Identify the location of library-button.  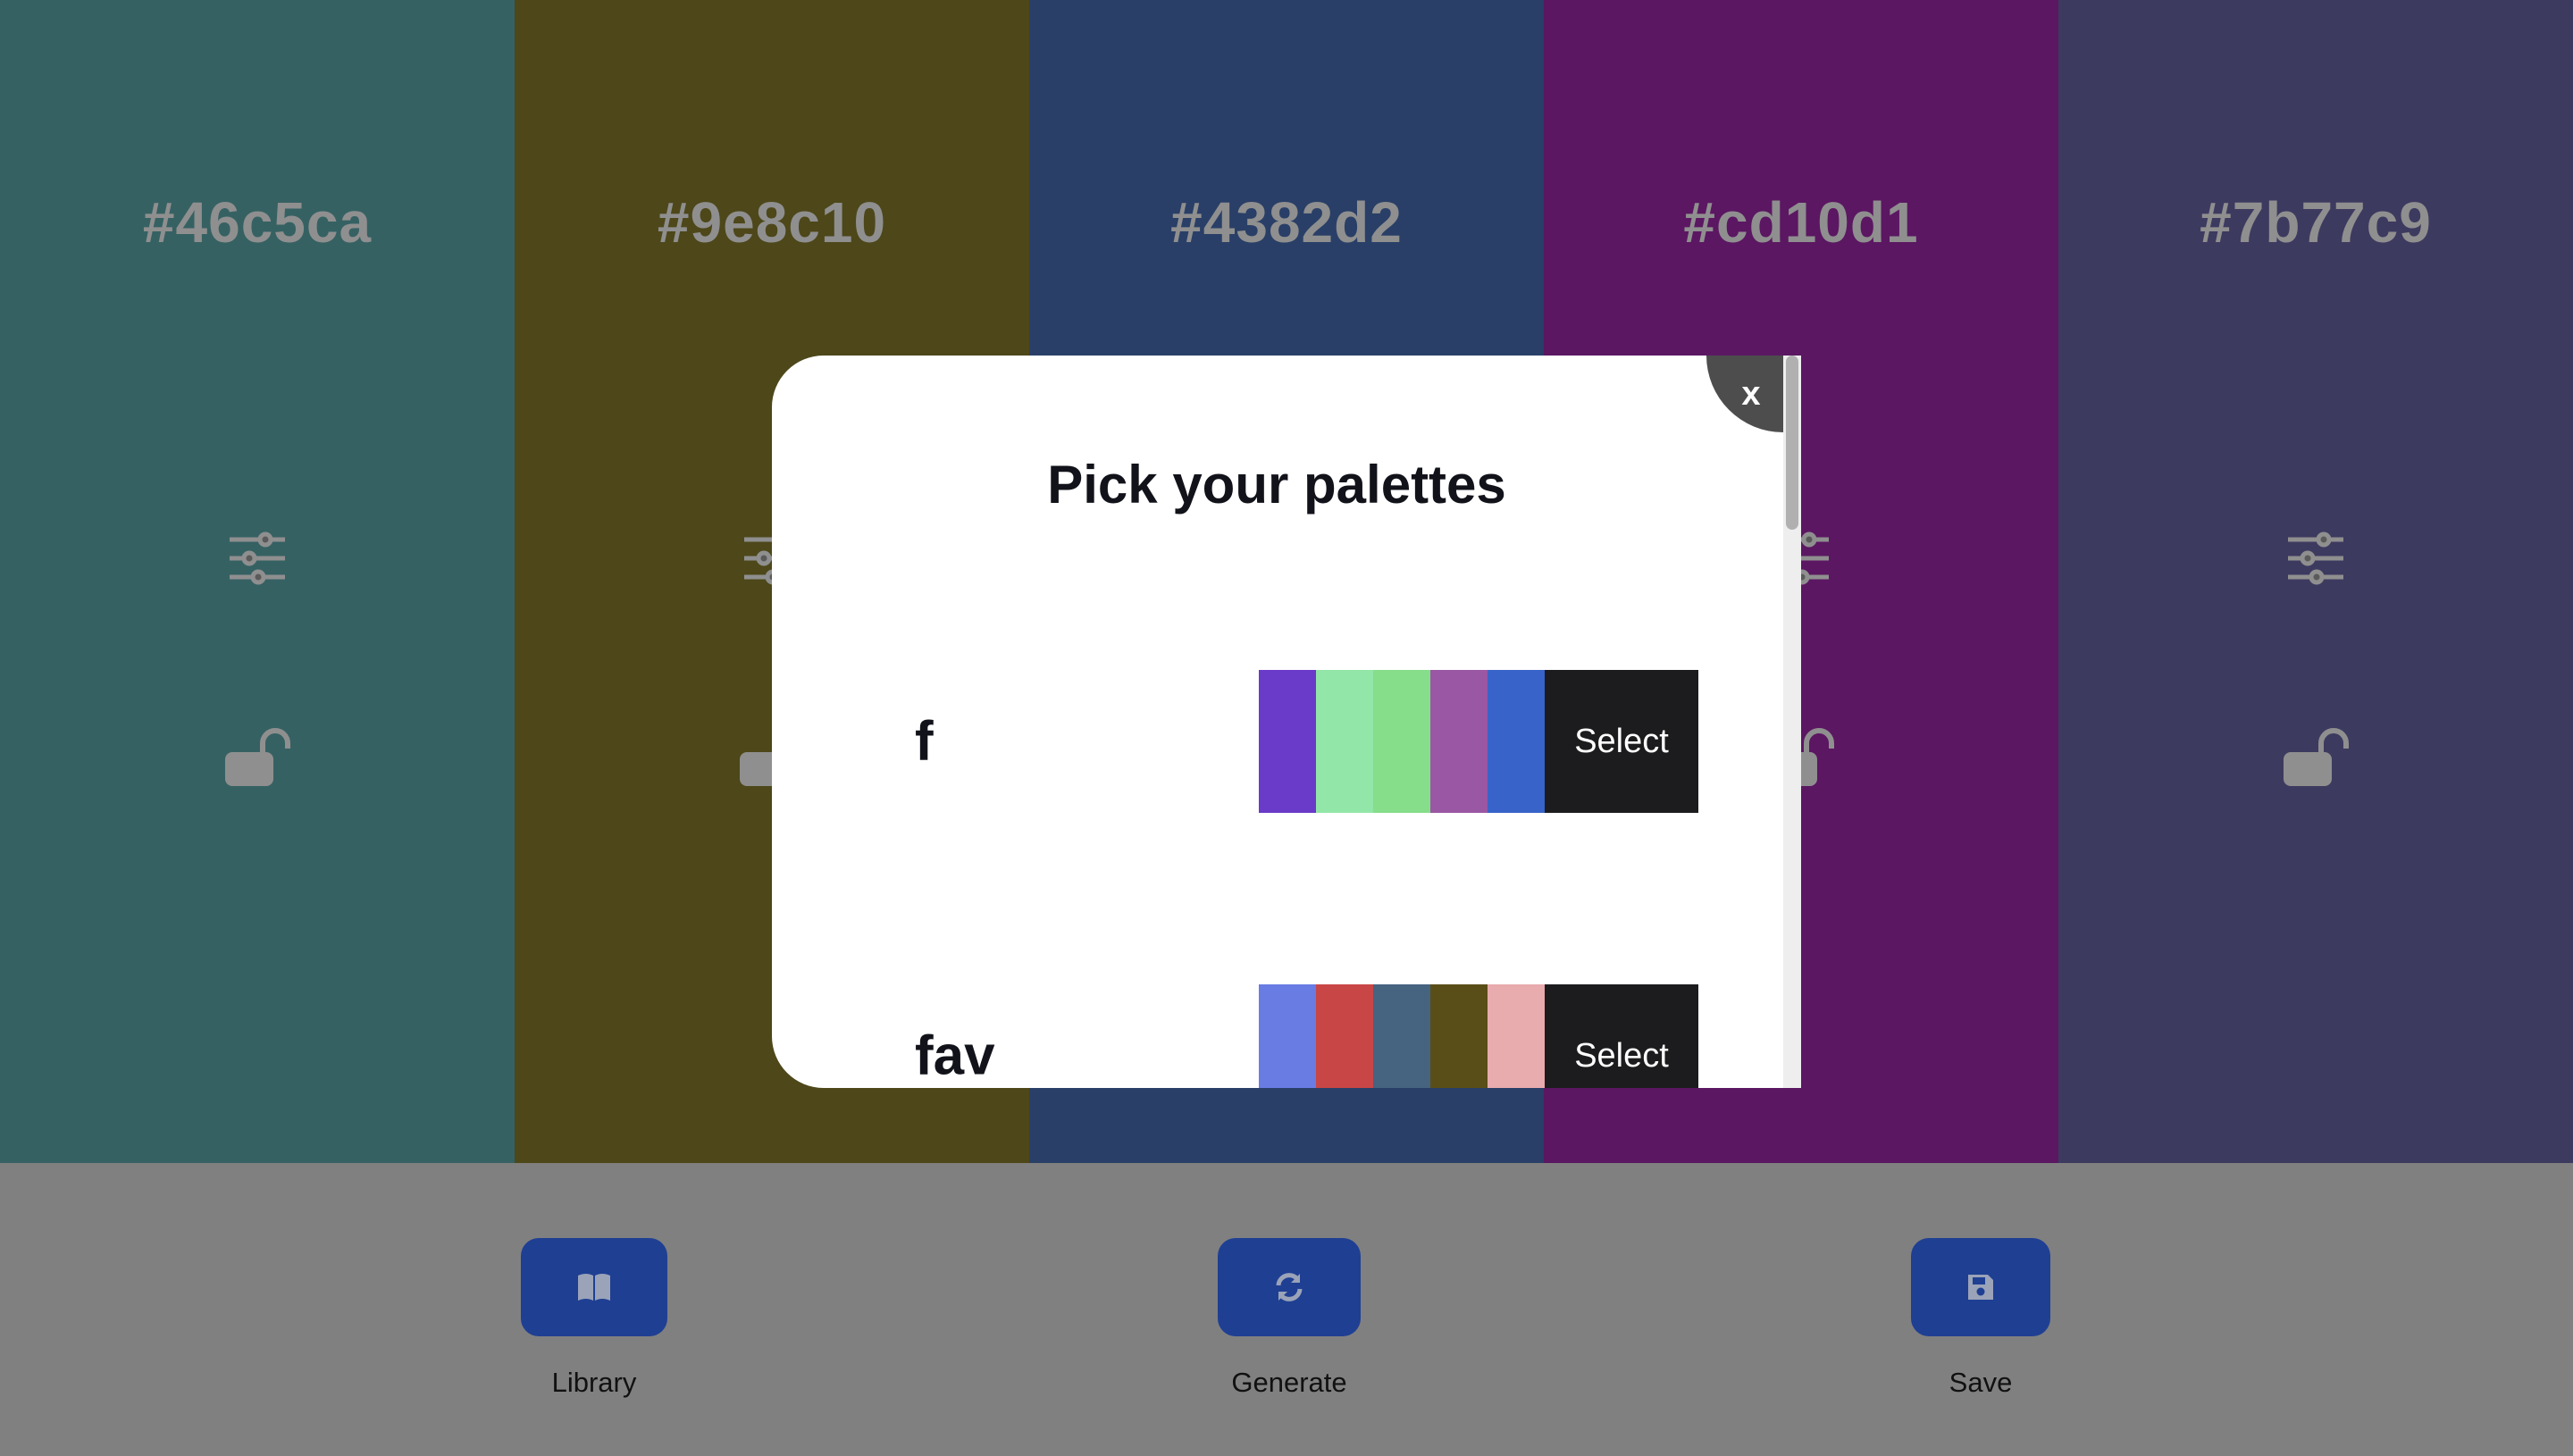
(594, 1287).